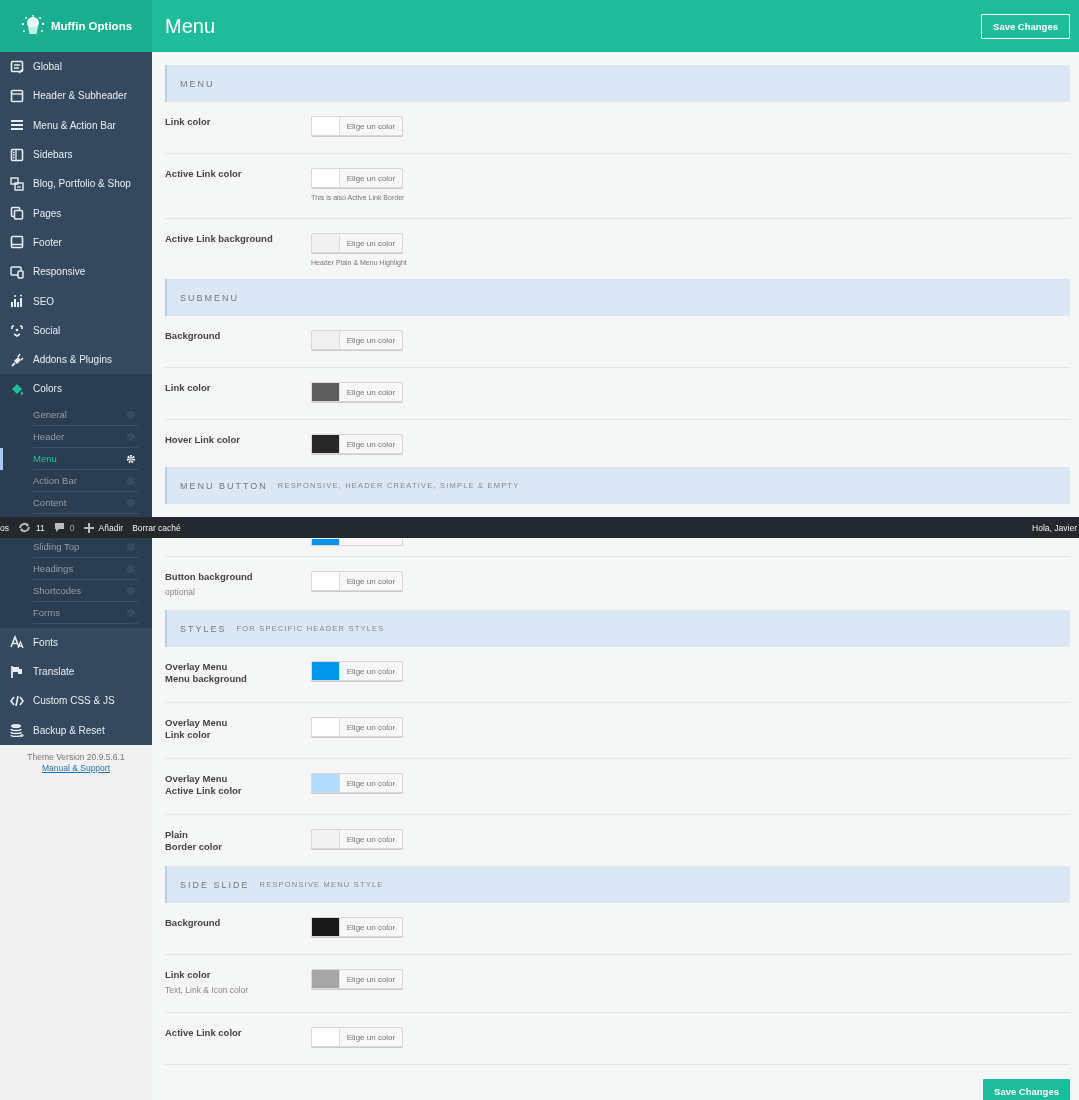 The height and width of the screenshot is (1100, 1079). Describe the element at coordinates (204, 785) in the screenshot. I see `field-label: Overlay Menu Active Link color` at that location.